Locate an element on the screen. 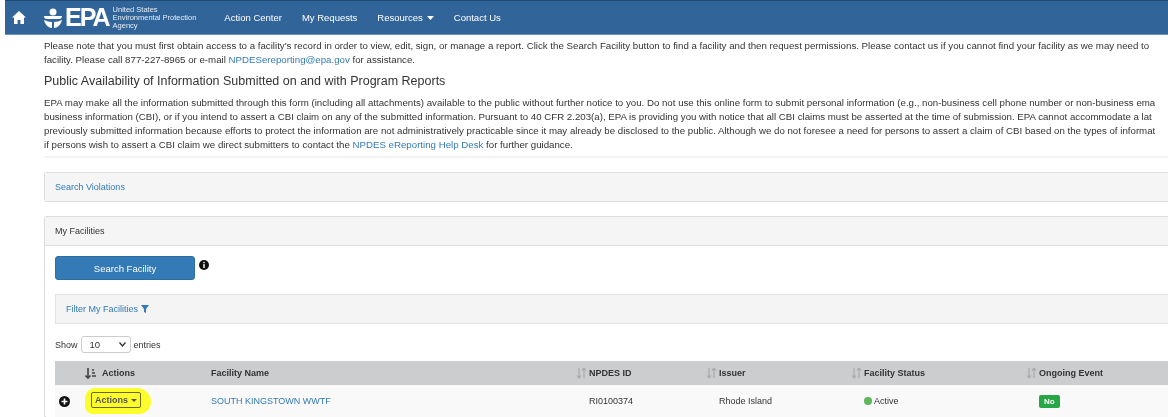 The width and height of the screenshot is (1168, 417). show-label: Show is located at coordinates (66, 344).